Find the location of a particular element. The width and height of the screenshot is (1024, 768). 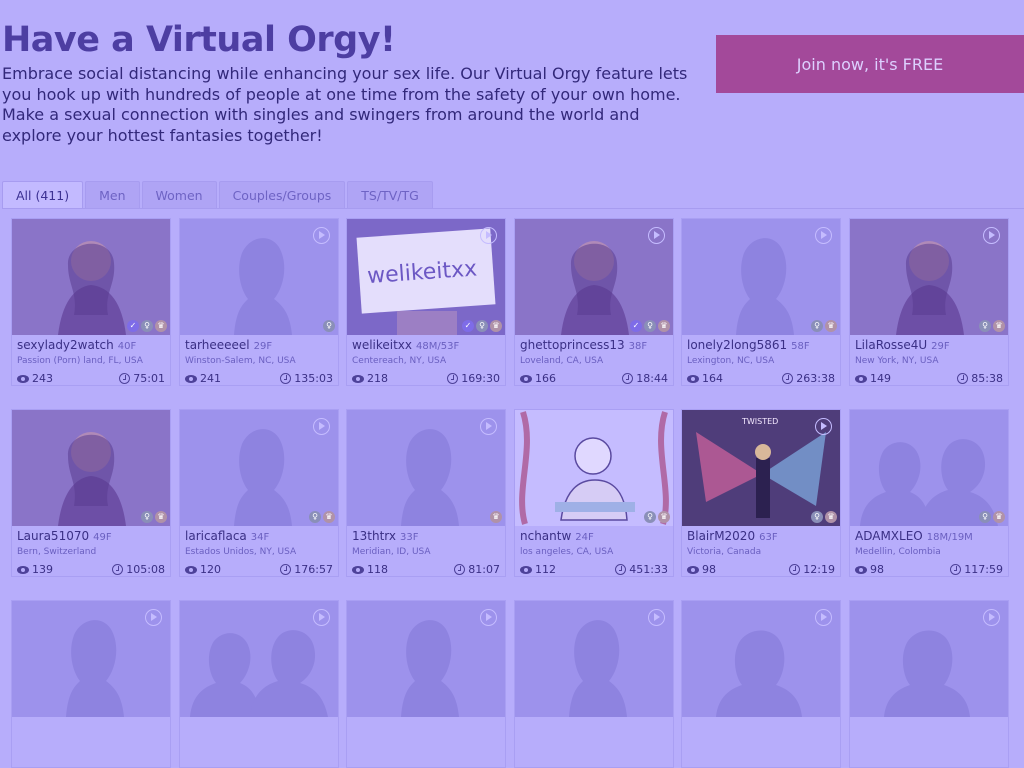

tab-all: All (411) is located at coordinates (43, 194).